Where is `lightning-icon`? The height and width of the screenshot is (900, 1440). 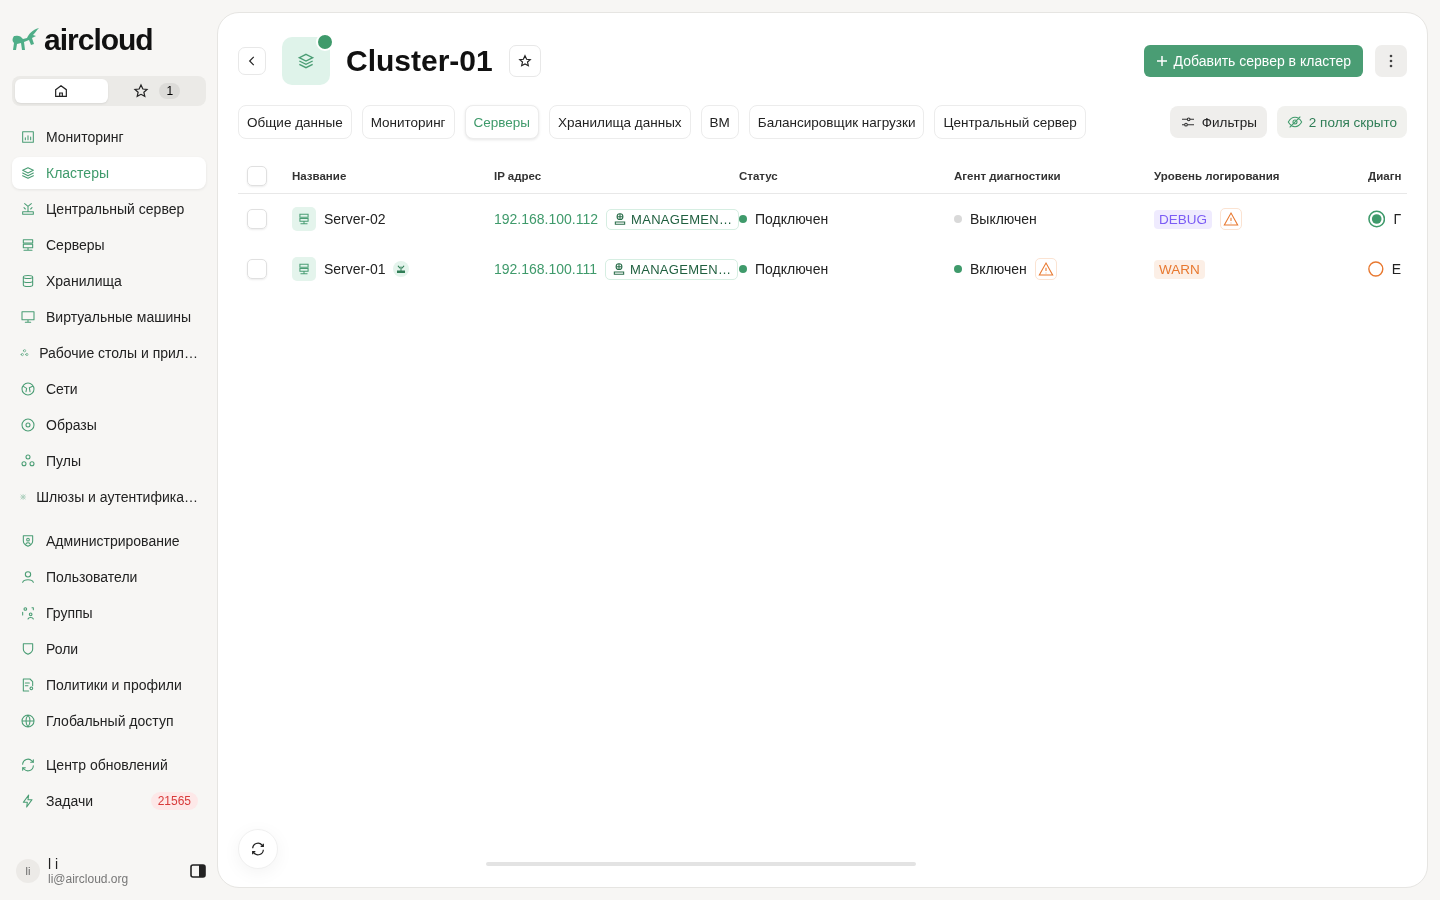 lightning-icon is located at coordinates (28, 801).